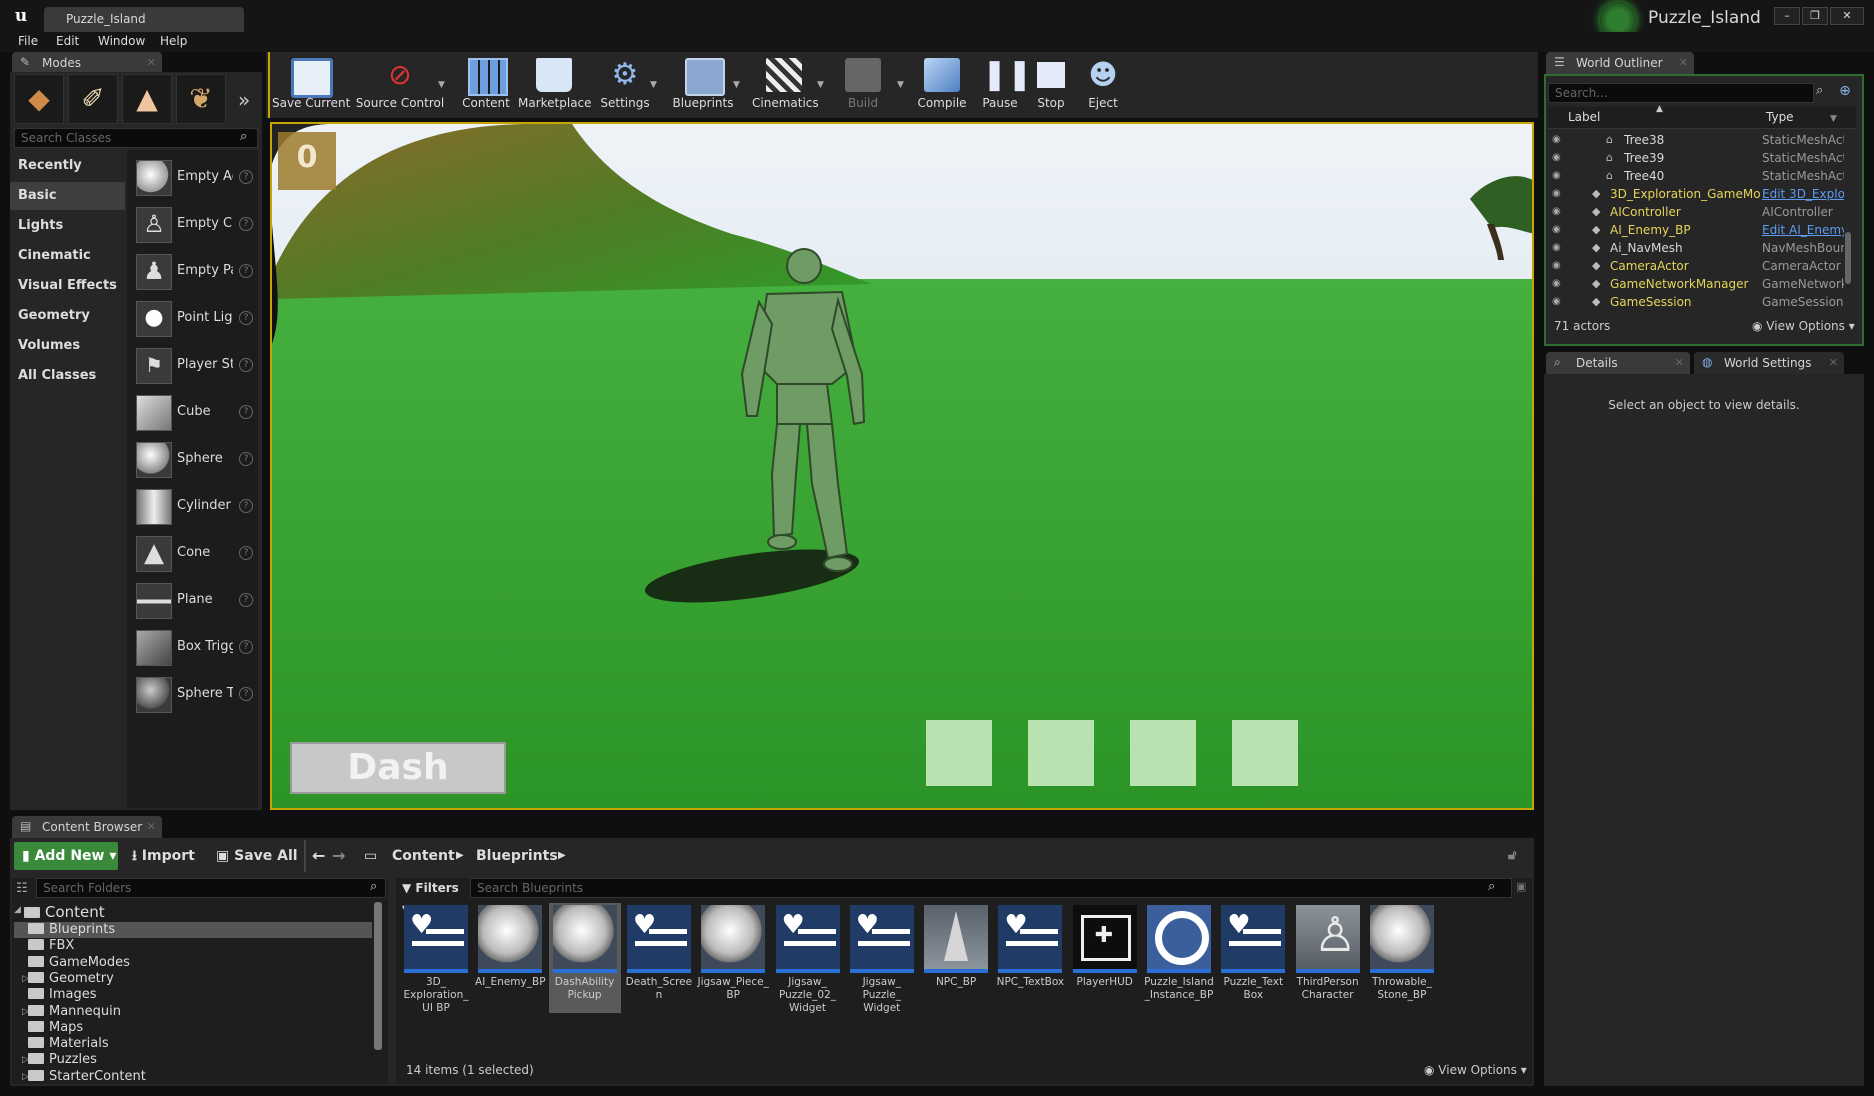  What do you see at coordinates (195, 601) in the screenshot?
I see `placeable-plane: Plane?` at bounding box center [195, 601].